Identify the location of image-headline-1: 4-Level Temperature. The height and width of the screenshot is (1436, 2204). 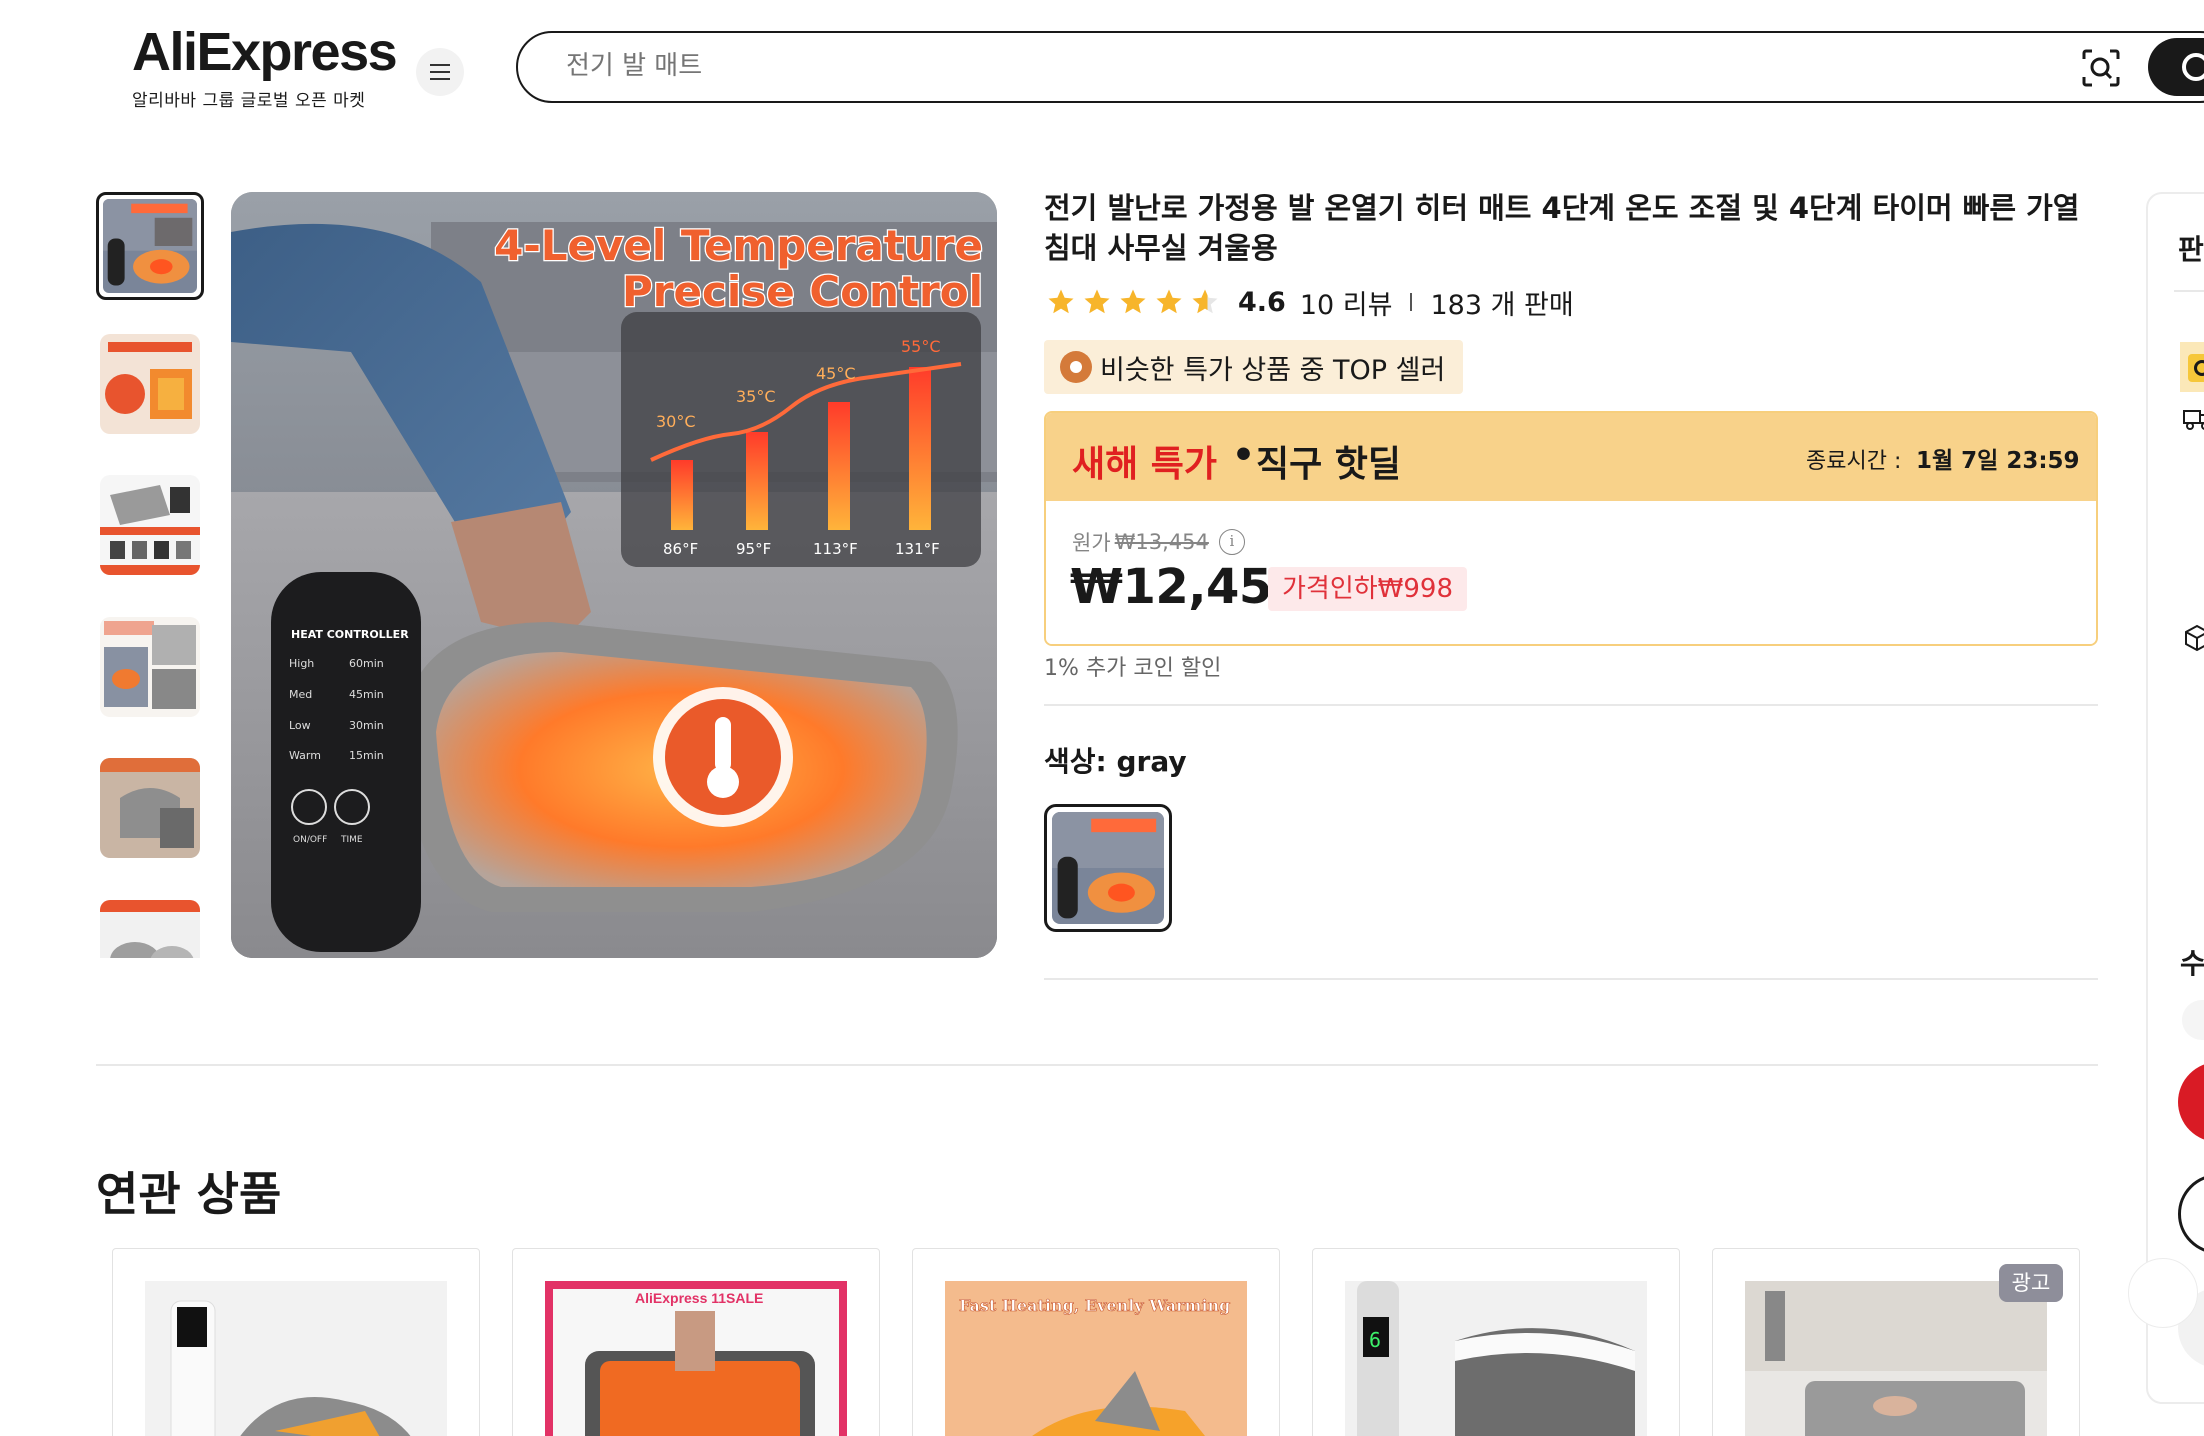
(738, 245).